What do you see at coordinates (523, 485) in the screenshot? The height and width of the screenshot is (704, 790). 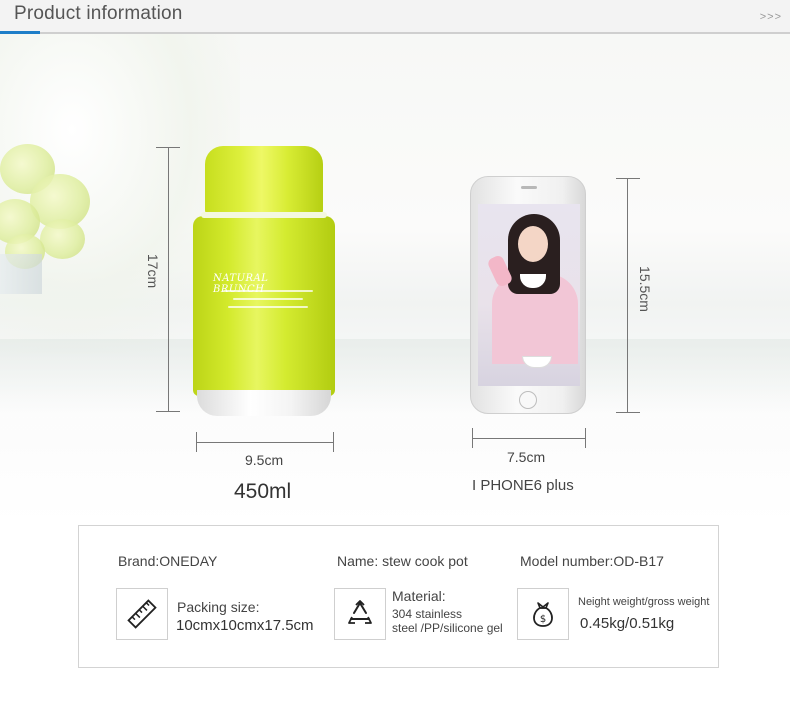 I see `phone-model-label: I PHONE6 plus` at bounding box center [523, 485].